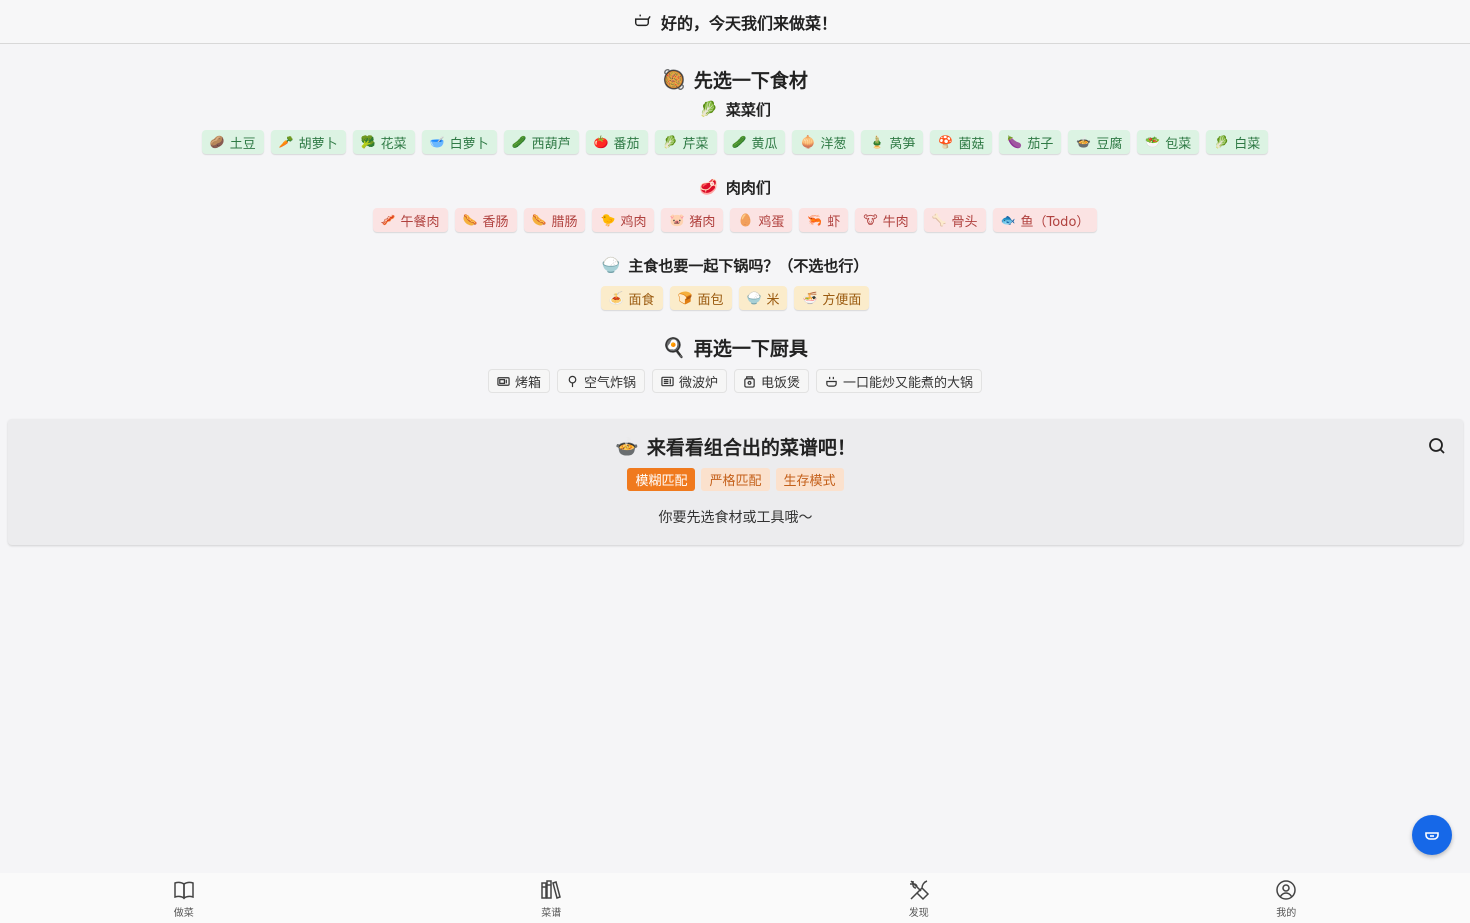 Image resolution: width=1470 pixels, height=923 pixels. Describe the element at coordinates (1099, 142) in the screenshot. I see `chip-vegetable: 🍲 豆腐` at that location.